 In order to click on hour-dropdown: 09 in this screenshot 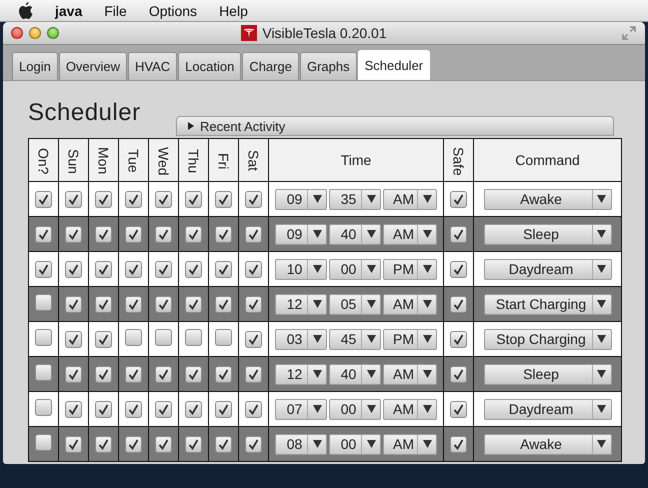, I will do `click(301, 199)`.